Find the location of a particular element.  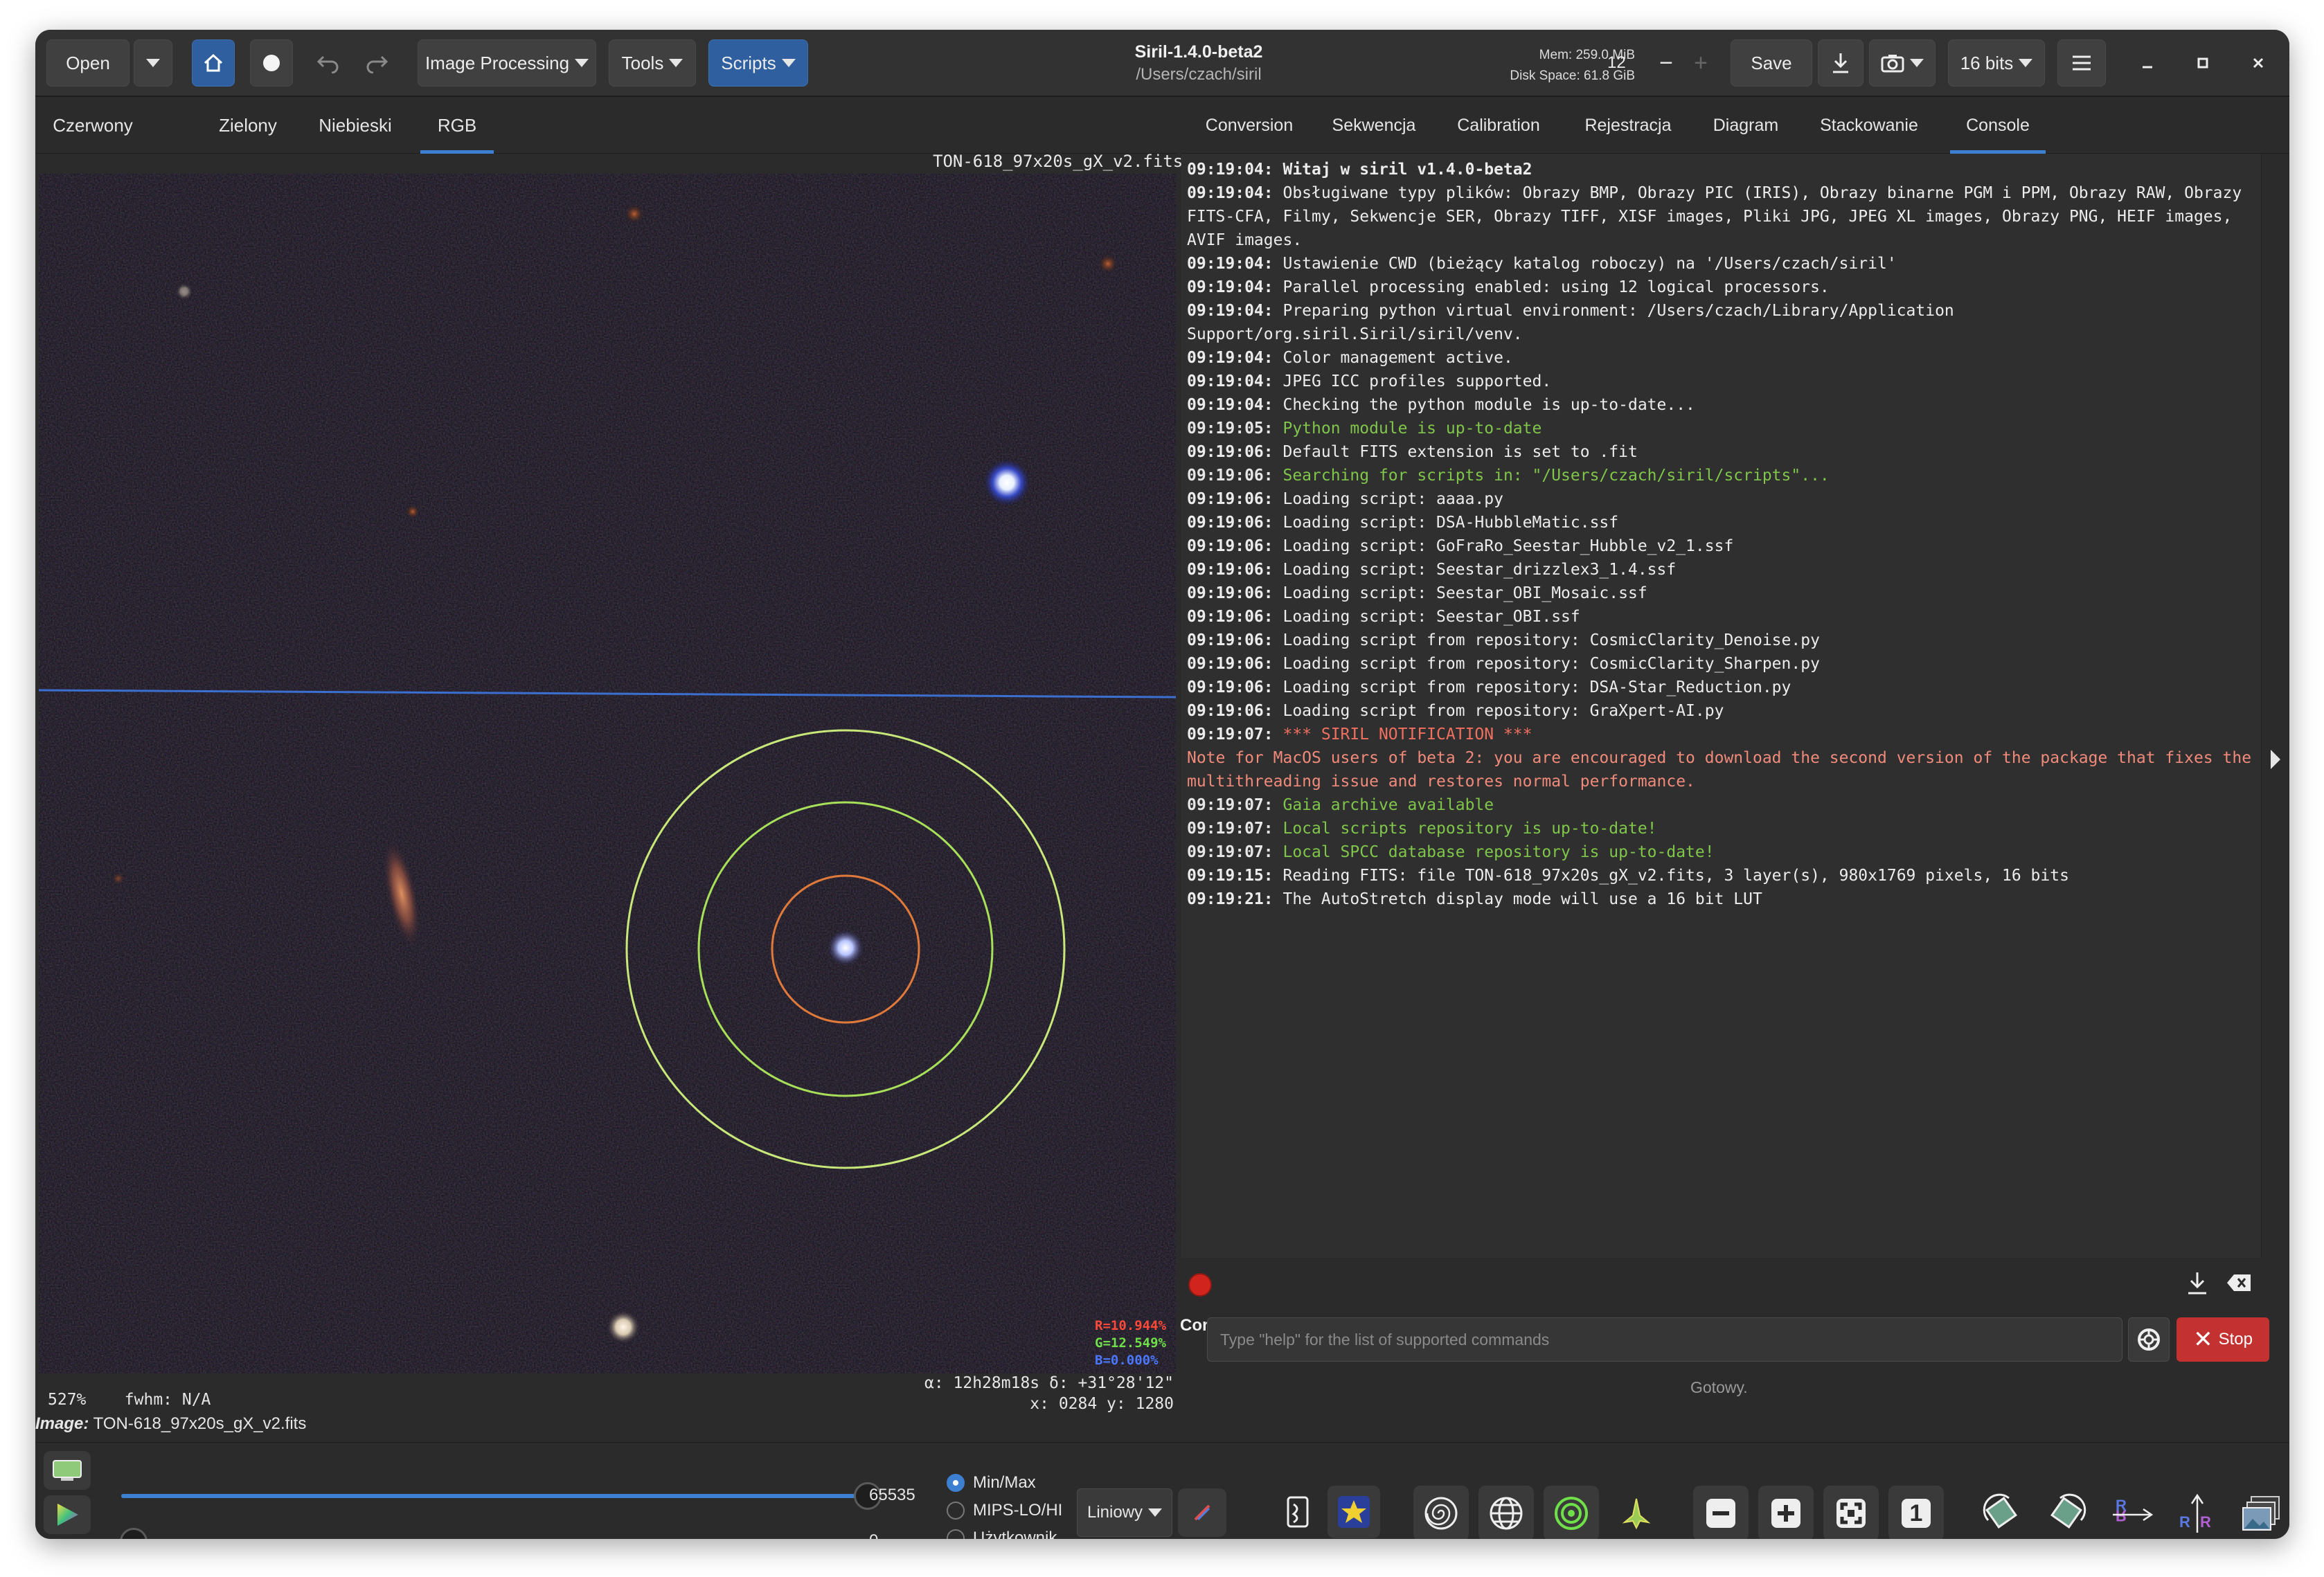

display-scale-select: Liniowy is located at coordinates (1124, 1512).